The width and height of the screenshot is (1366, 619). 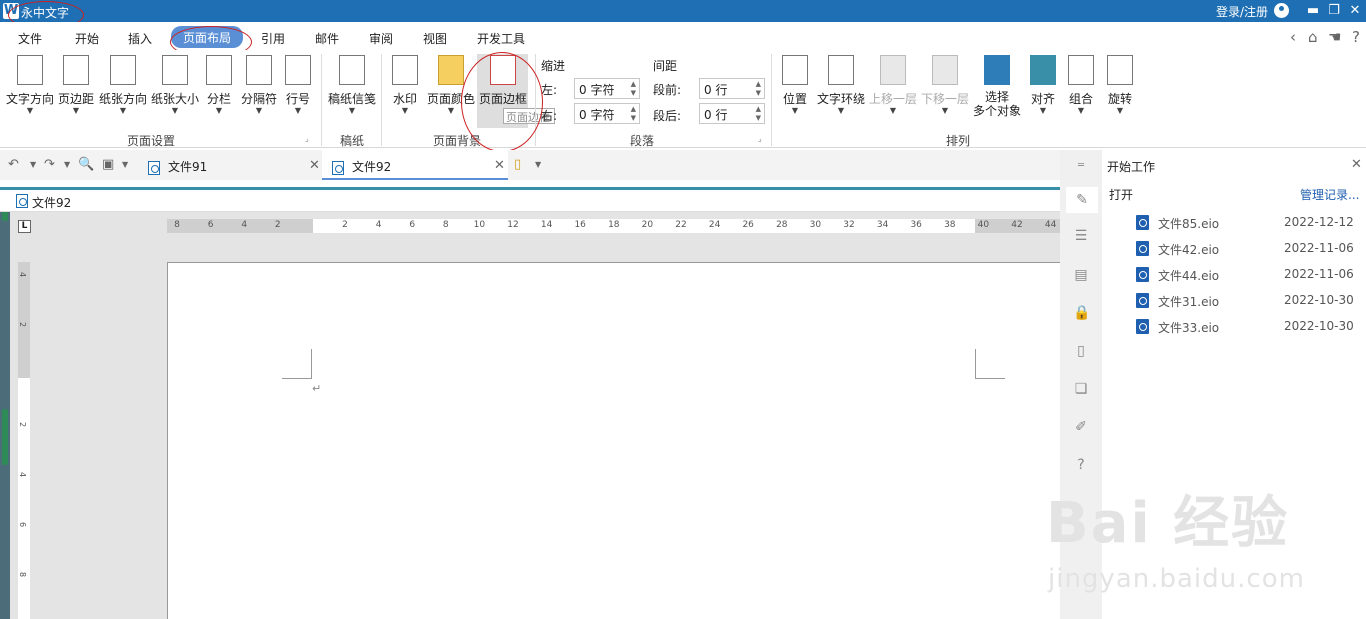 What do you see at coordinates (538, 164) in the screenshot?
I see `new-document-dropdown-icon: ▼` at bounding box center [538, 164].